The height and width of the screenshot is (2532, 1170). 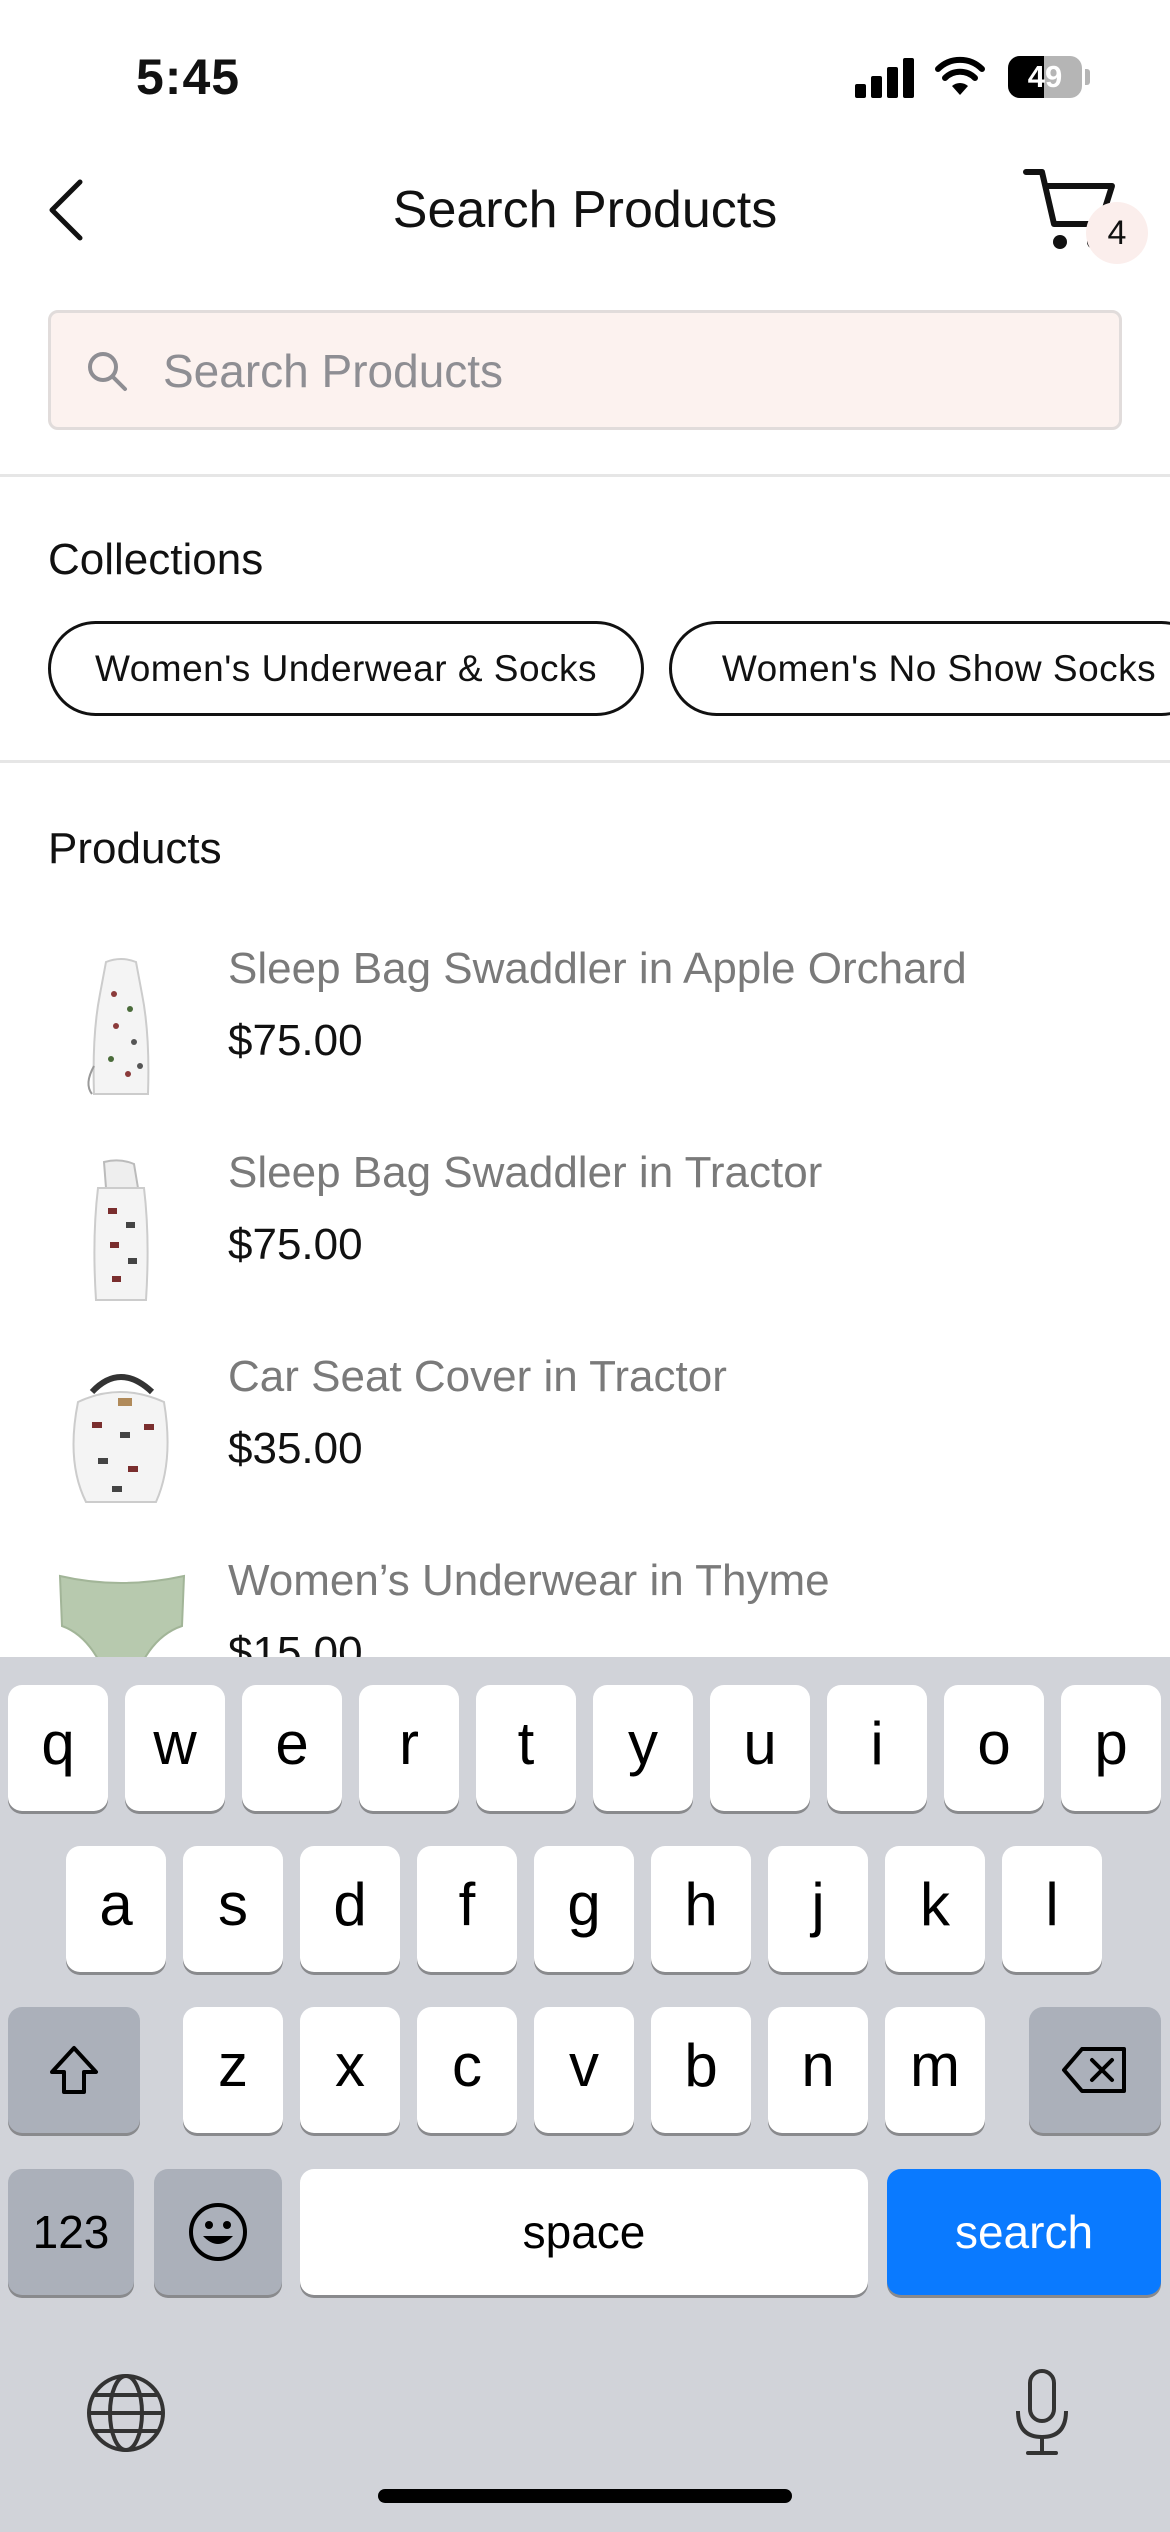 I want to click on product-name: Sleep Bag Swaddler in Tractor, so click(x=525, y=1172).